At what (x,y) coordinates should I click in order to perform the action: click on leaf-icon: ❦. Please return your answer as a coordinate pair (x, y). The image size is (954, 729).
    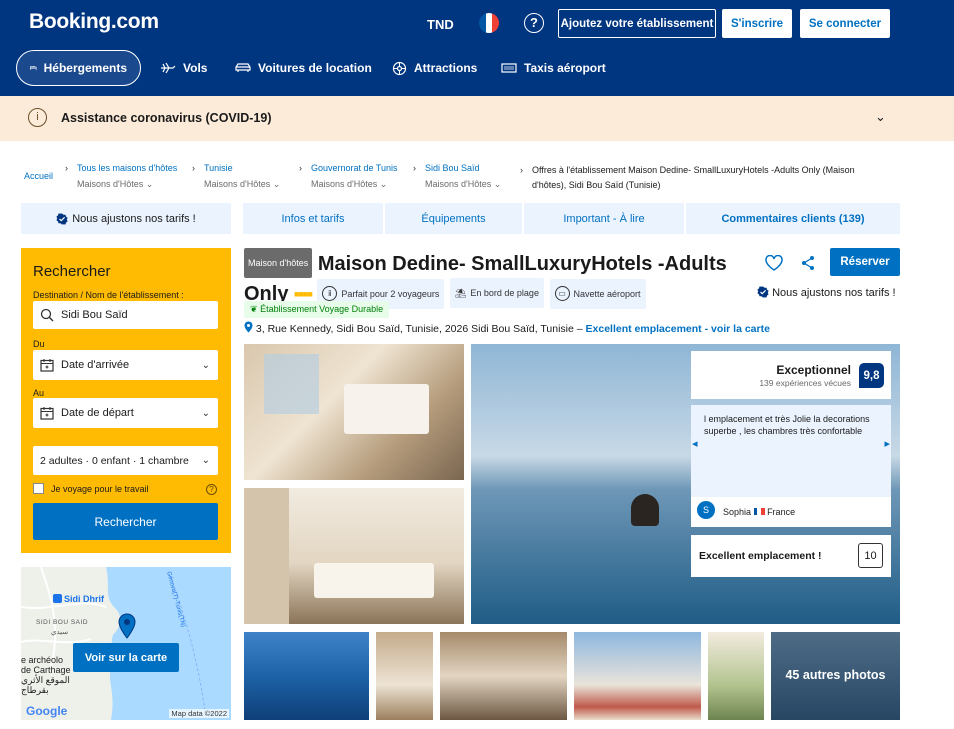
    Looking at the image, I should click on (254, 309).